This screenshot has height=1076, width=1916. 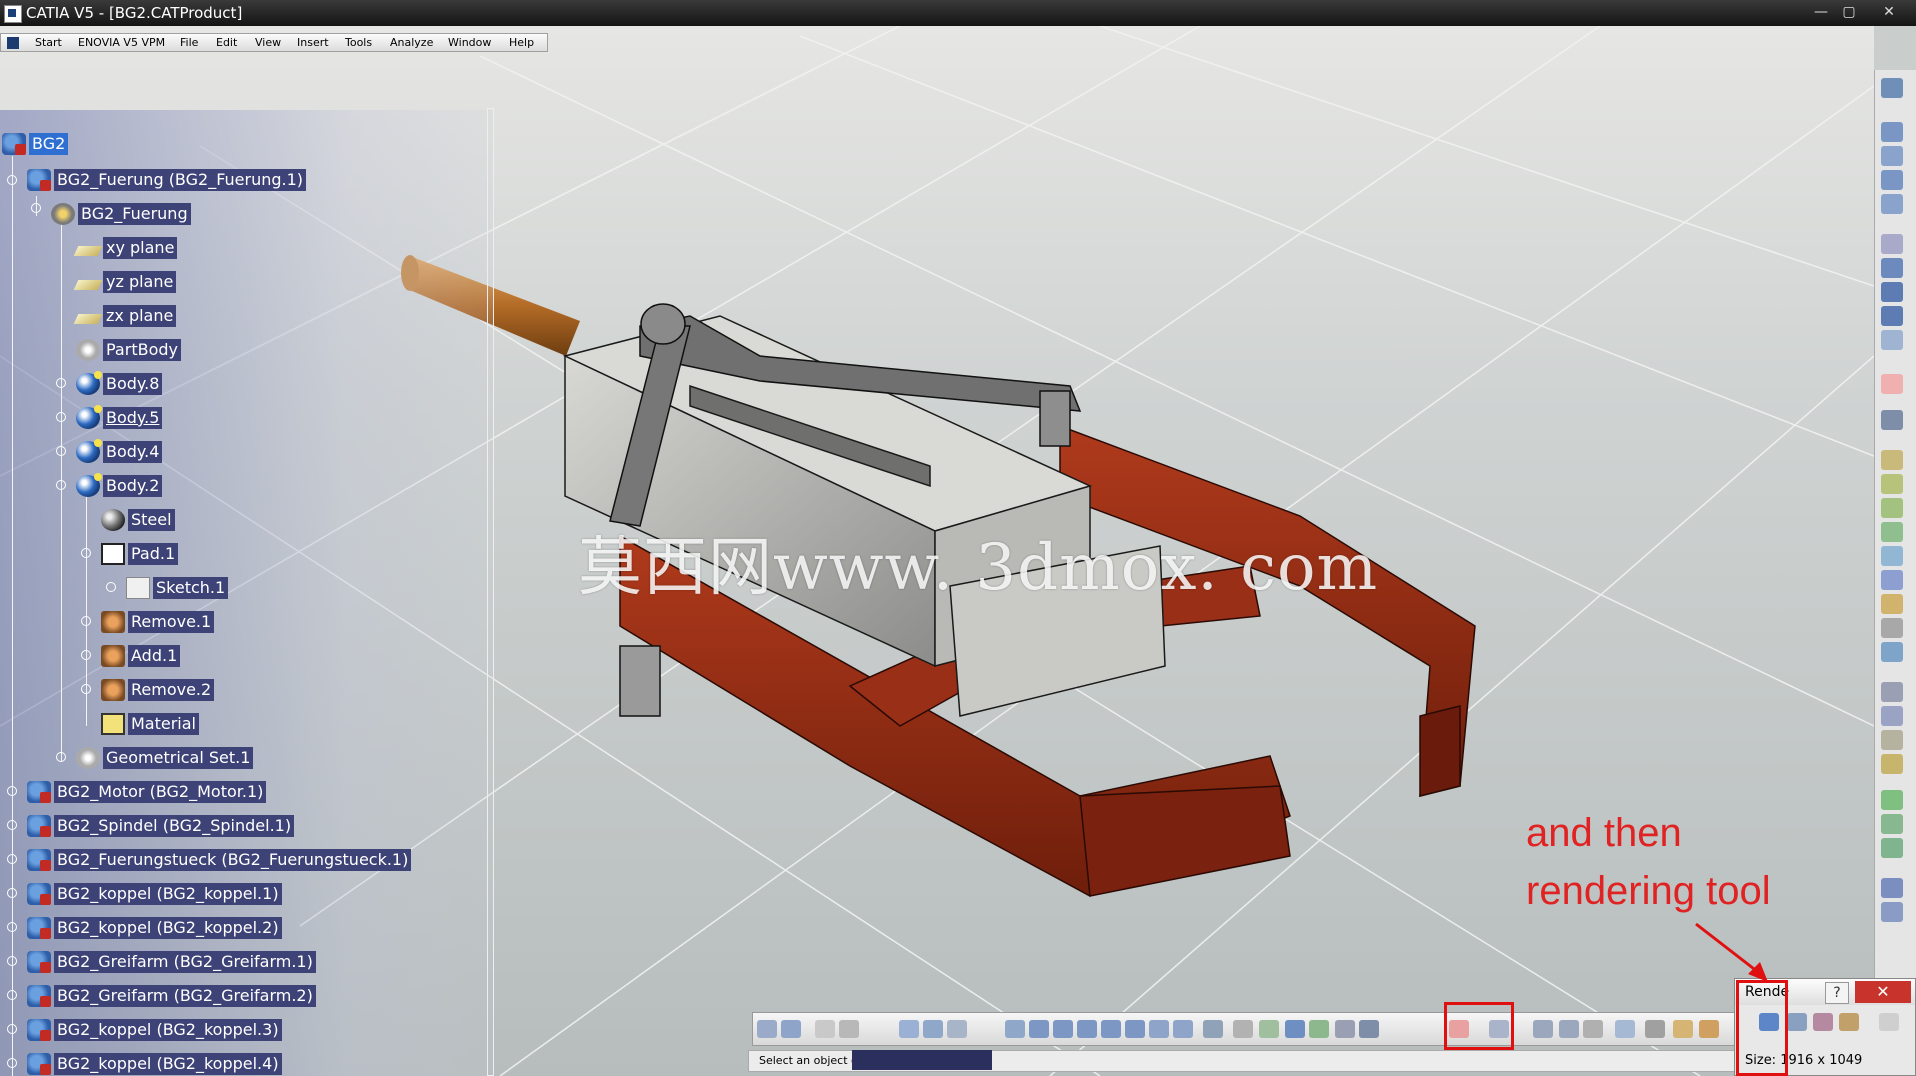 What do you see at coordinates (1369, 1029) in the screenshot?
I see `measure-icon` at bounding box center [1369, 1029].